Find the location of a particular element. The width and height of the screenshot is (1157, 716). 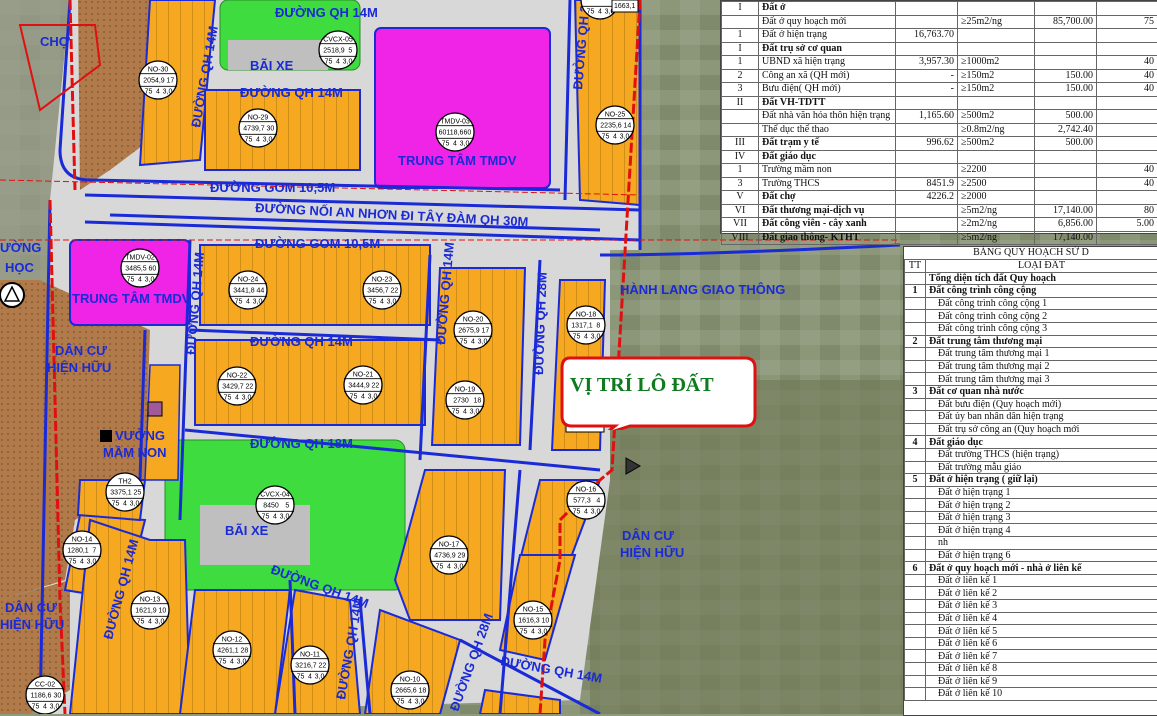

lot-count: 29 is located at coordinates (461, 556).